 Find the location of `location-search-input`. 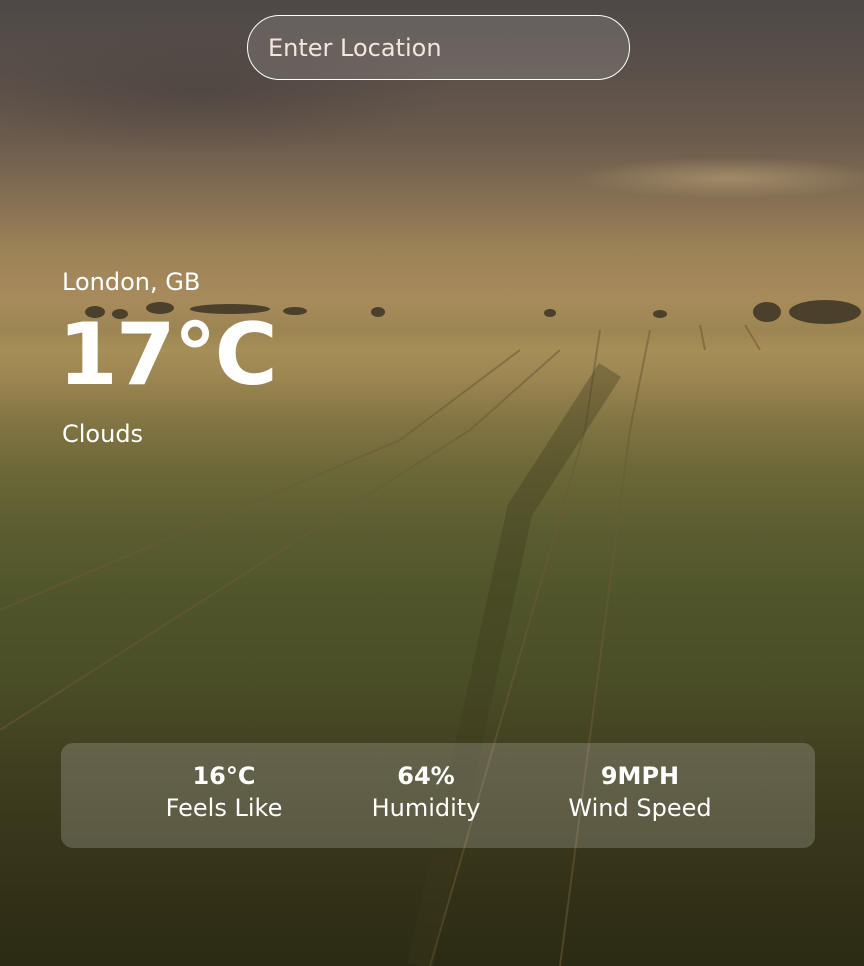

location-search-input is located at coordinates (438, 47).